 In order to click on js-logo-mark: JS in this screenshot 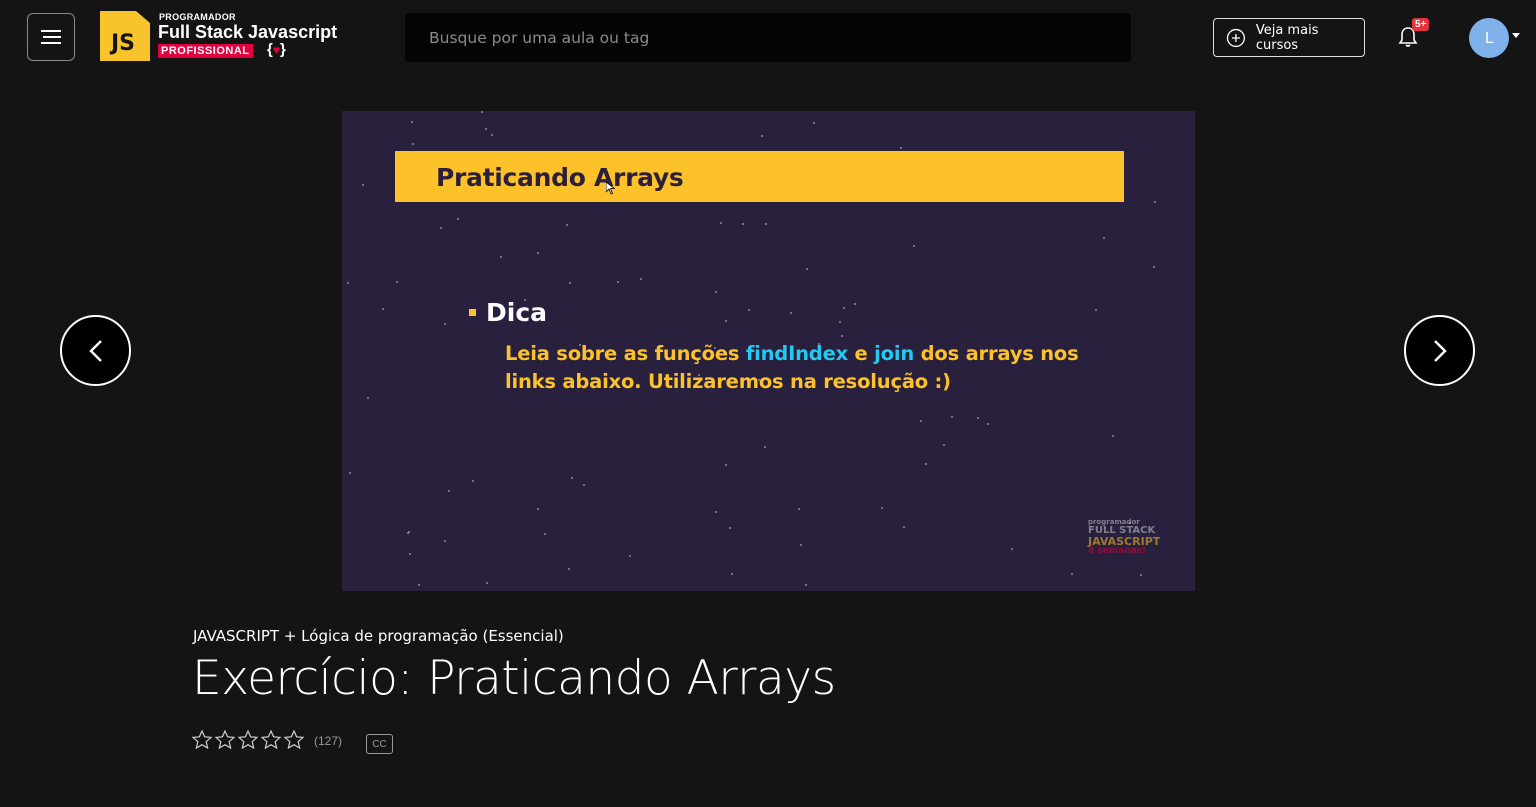, I will do `click(123, 43)`.